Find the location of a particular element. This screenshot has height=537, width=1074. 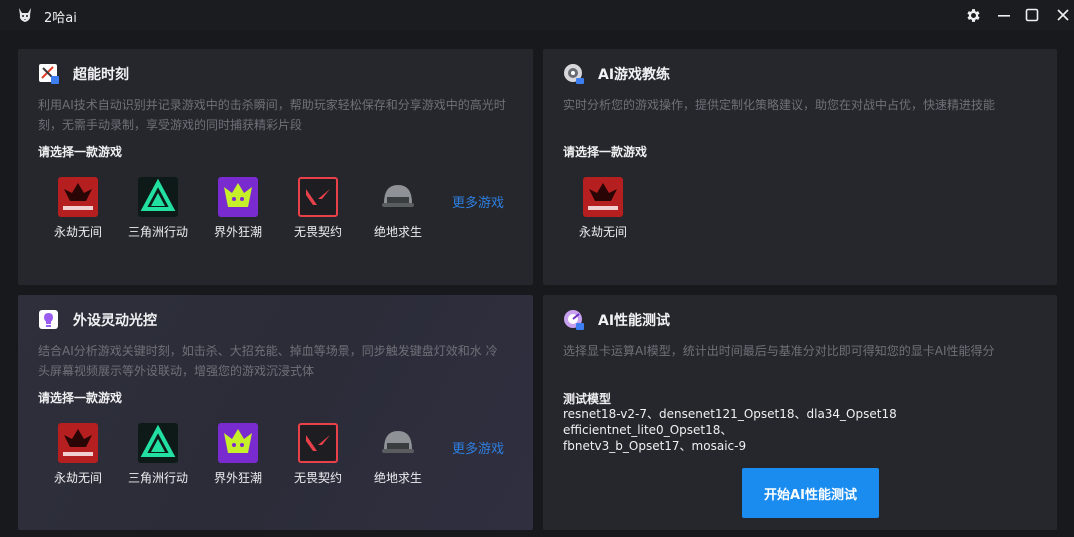

card-title: AI游戏教练 is located at coordinates (634, 75).